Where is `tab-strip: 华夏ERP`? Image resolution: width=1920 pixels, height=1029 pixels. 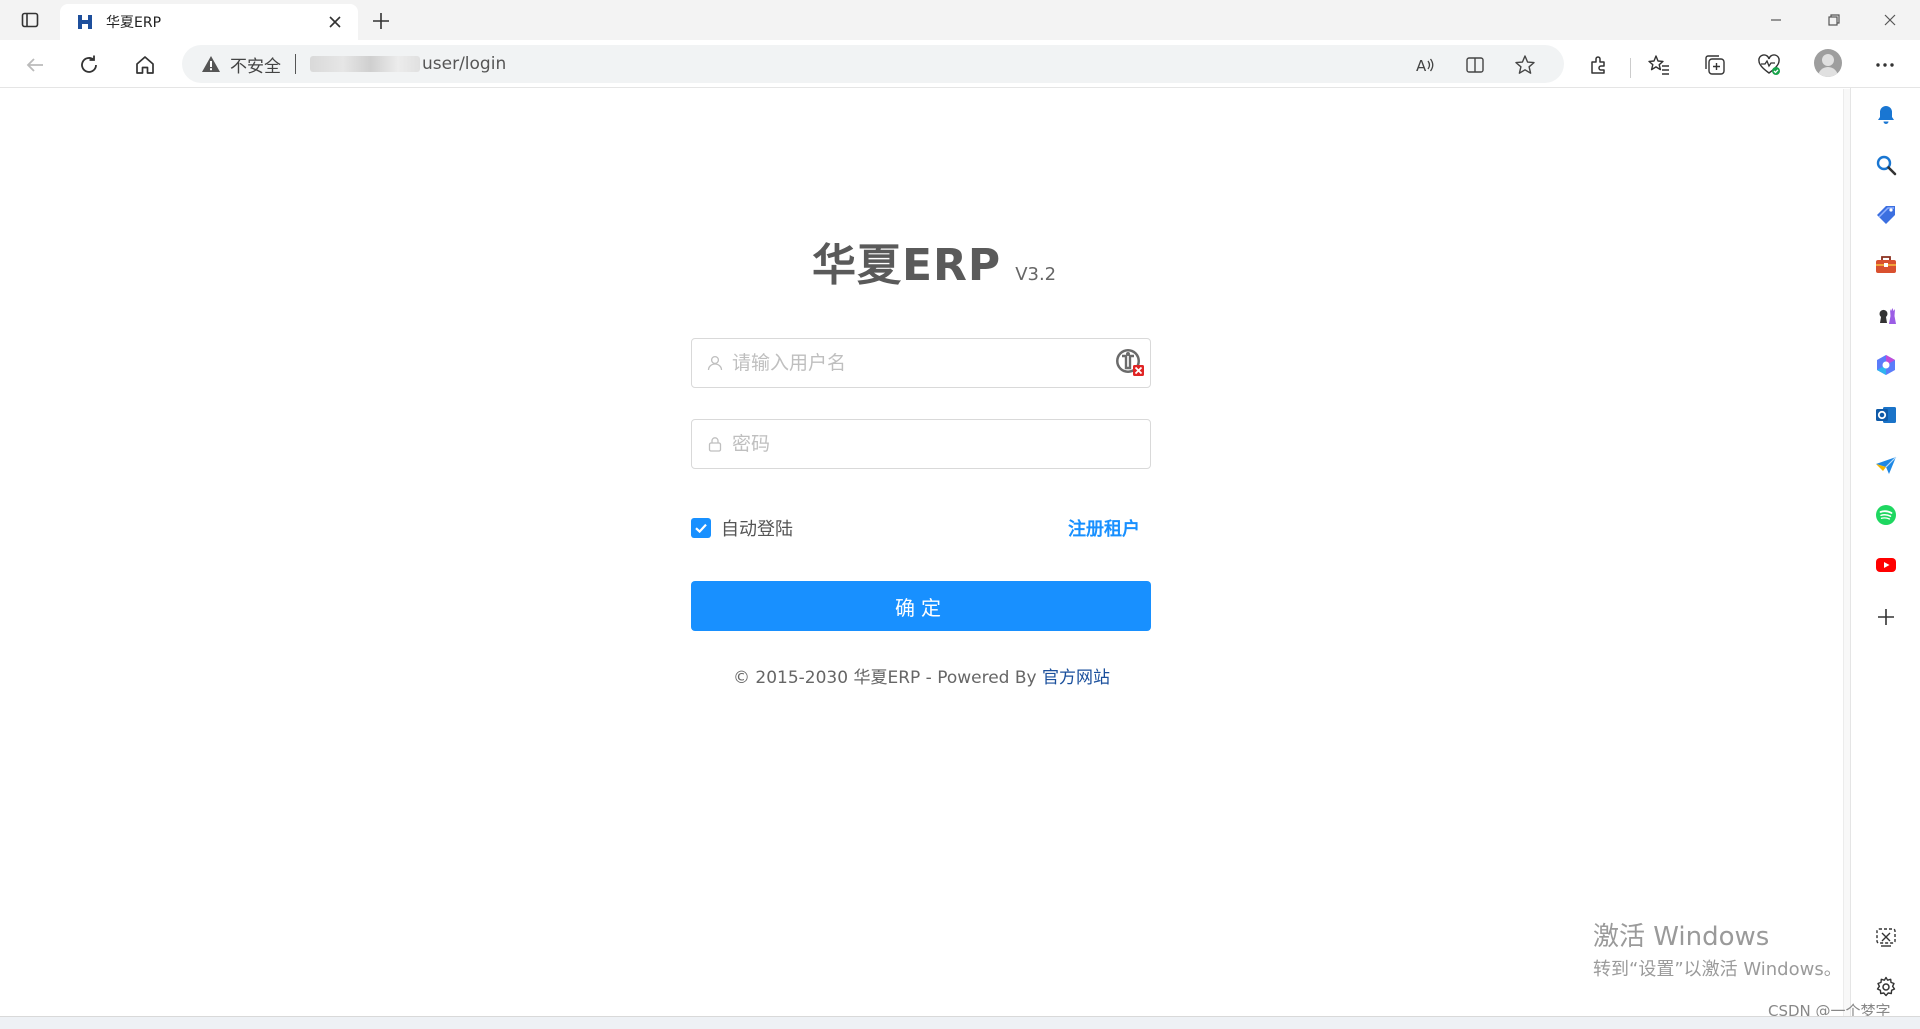
tab-strip: 华夏ERP is located at coordinates (960, 20).